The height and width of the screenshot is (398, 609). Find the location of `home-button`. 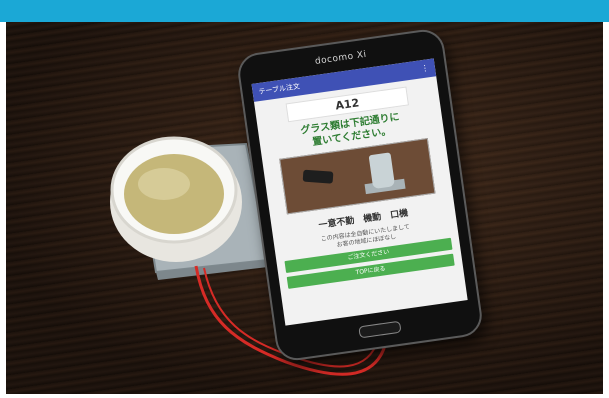

home-button is located at coordinates (380, 329).